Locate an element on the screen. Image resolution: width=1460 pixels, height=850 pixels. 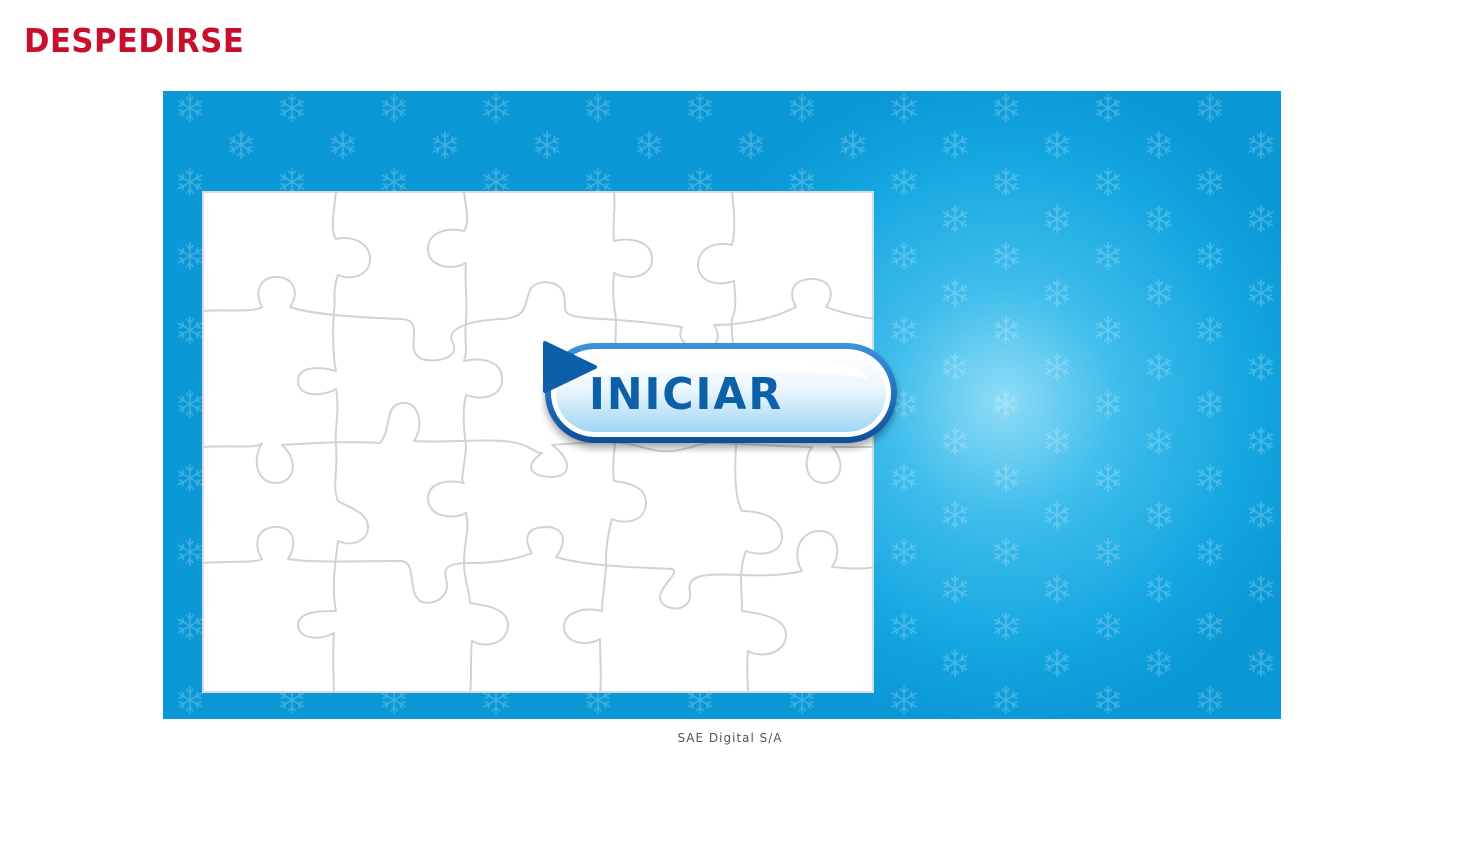
start-button: INICIAR is located at coordinates (721, 396).